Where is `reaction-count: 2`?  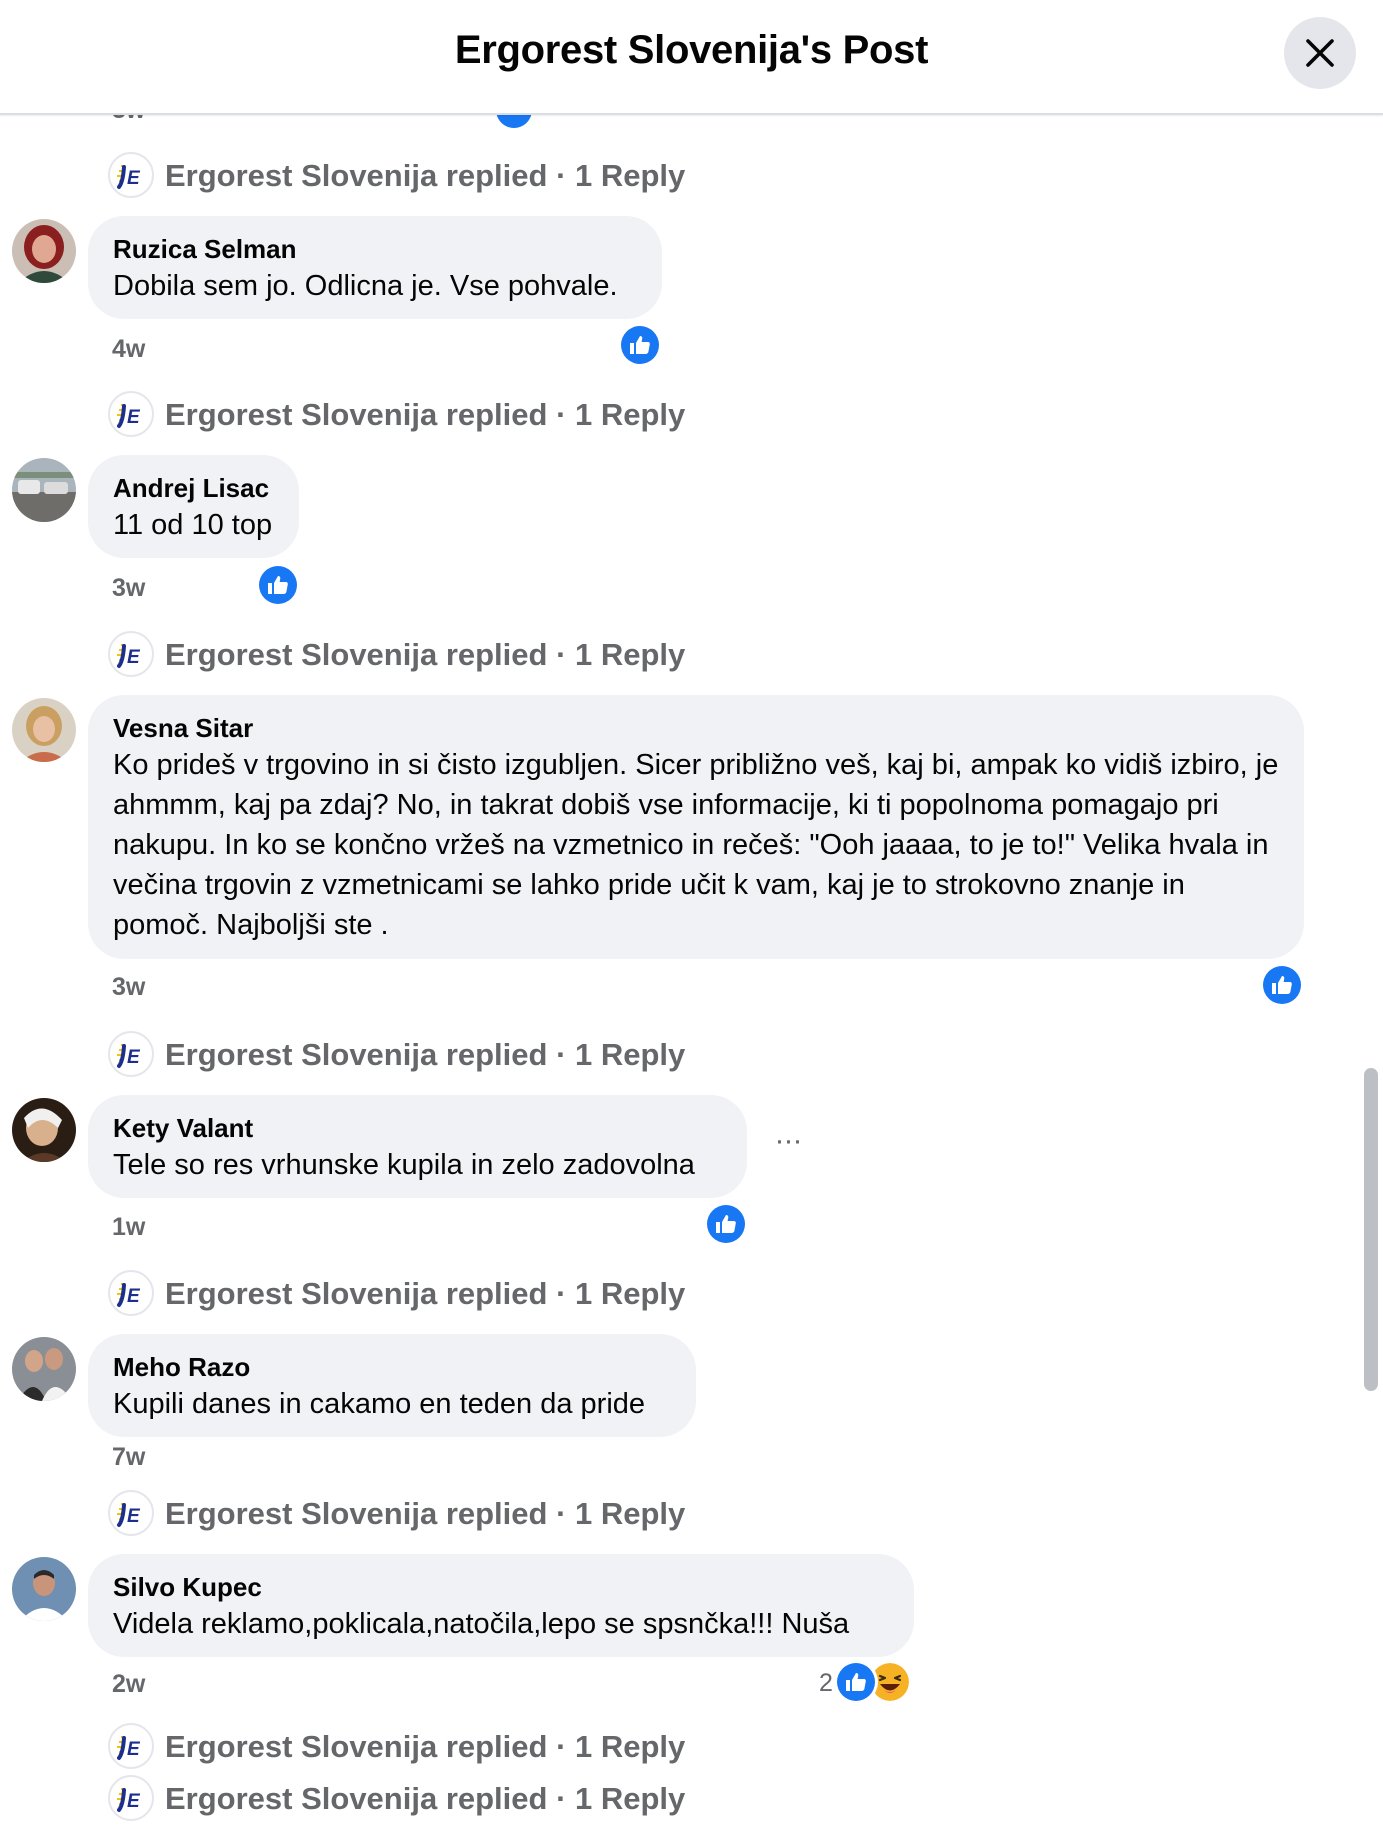
reaction-count: 2 is located at coordinates (826, 1683).